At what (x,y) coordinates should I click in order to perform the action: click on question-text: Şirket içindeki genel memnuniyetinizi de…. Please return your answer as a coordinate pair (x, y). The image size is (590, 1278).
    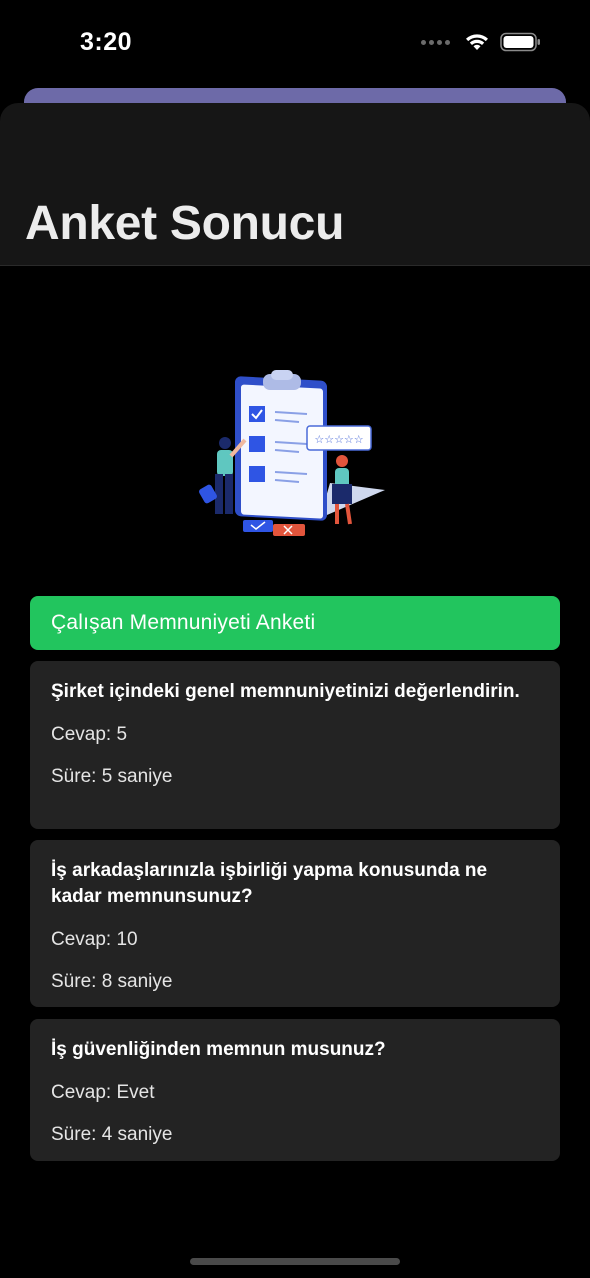
    Looking at the image, I should click on (285, 691).